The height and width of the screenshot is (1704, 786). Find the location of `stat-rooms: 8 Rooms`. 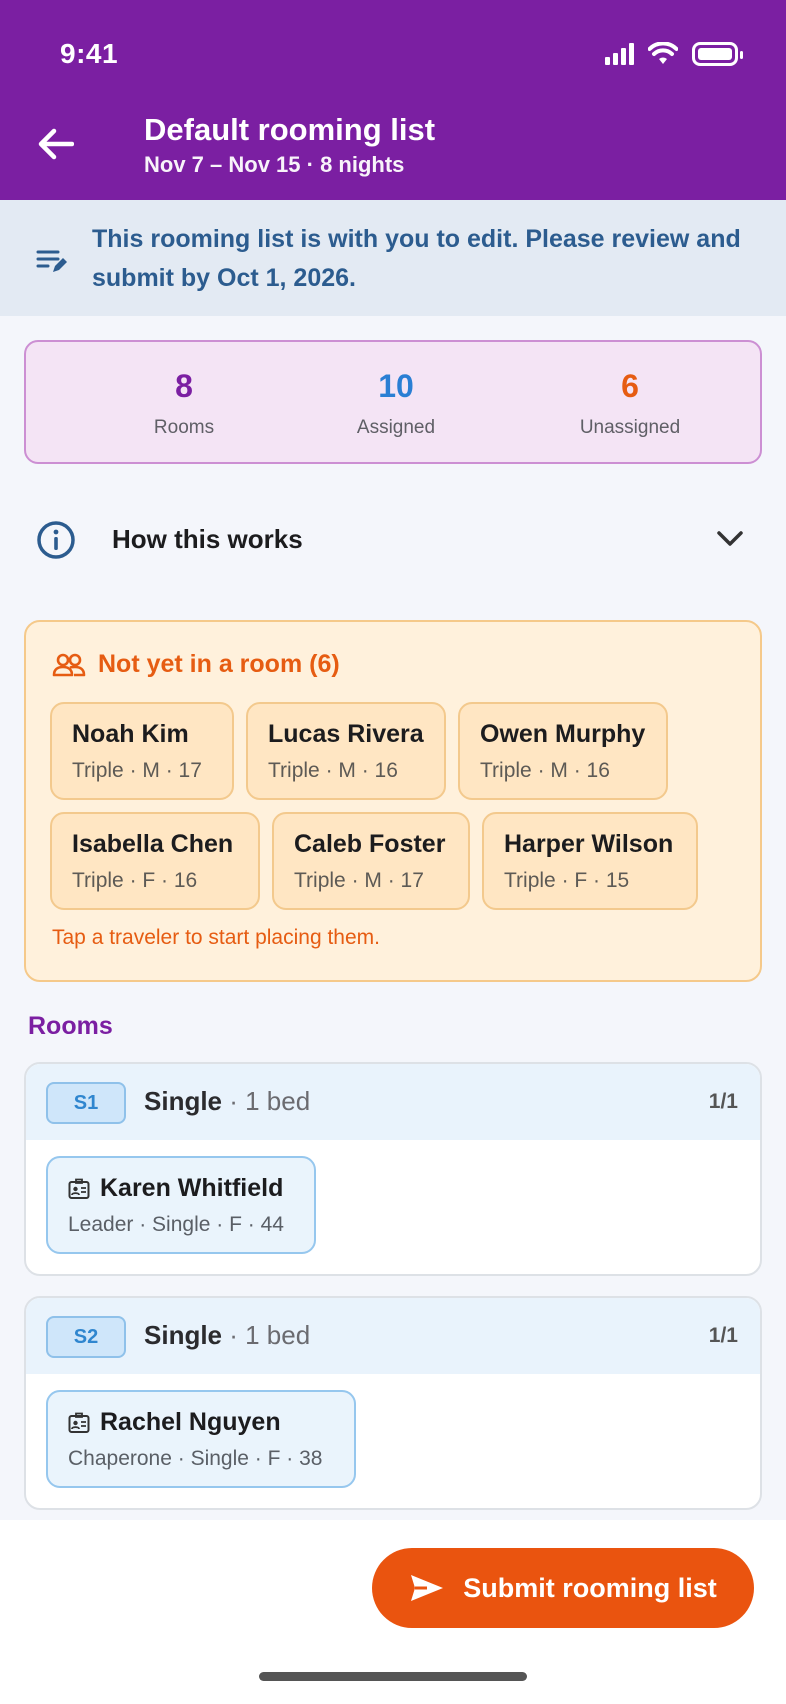

stat-rooms: 8 Rooms is located at coordinates (184, 403).